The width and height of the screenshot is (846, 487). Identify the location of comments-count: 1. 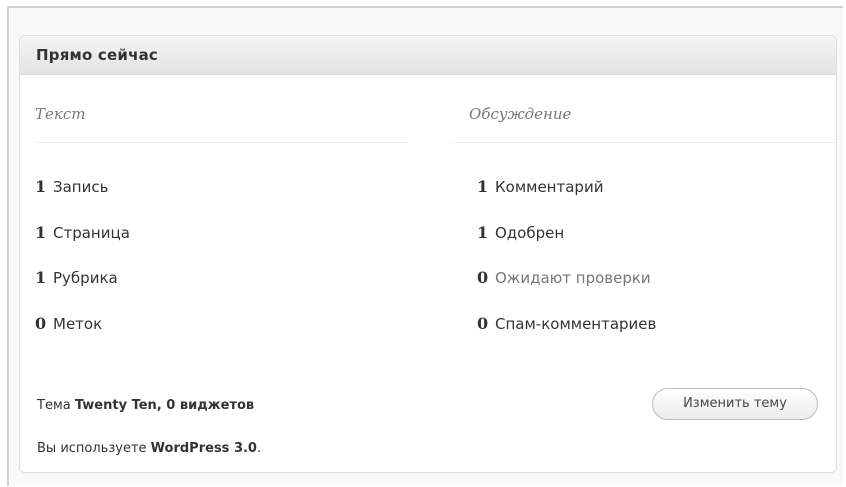
(485, 187).